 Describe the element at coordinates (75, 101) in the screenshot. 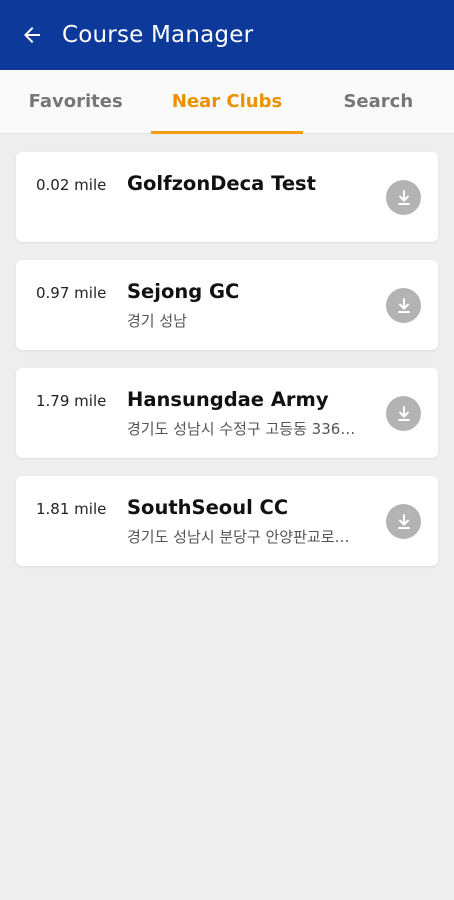

I see `tab-favorites: Favorites` at that location.